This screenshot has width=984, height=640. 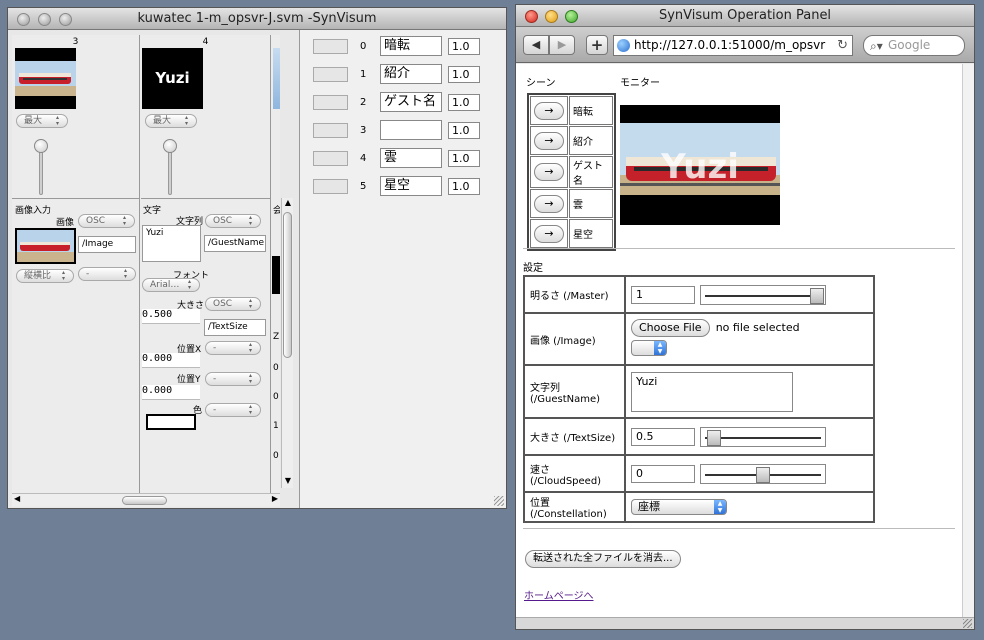 What do you see at coordinates (257, 19) in the screenshot?
I see `main-window-titlebar: kuwatec 1-m_opsvr-J.svm -SynVisum` at bounding box center [257, 19].